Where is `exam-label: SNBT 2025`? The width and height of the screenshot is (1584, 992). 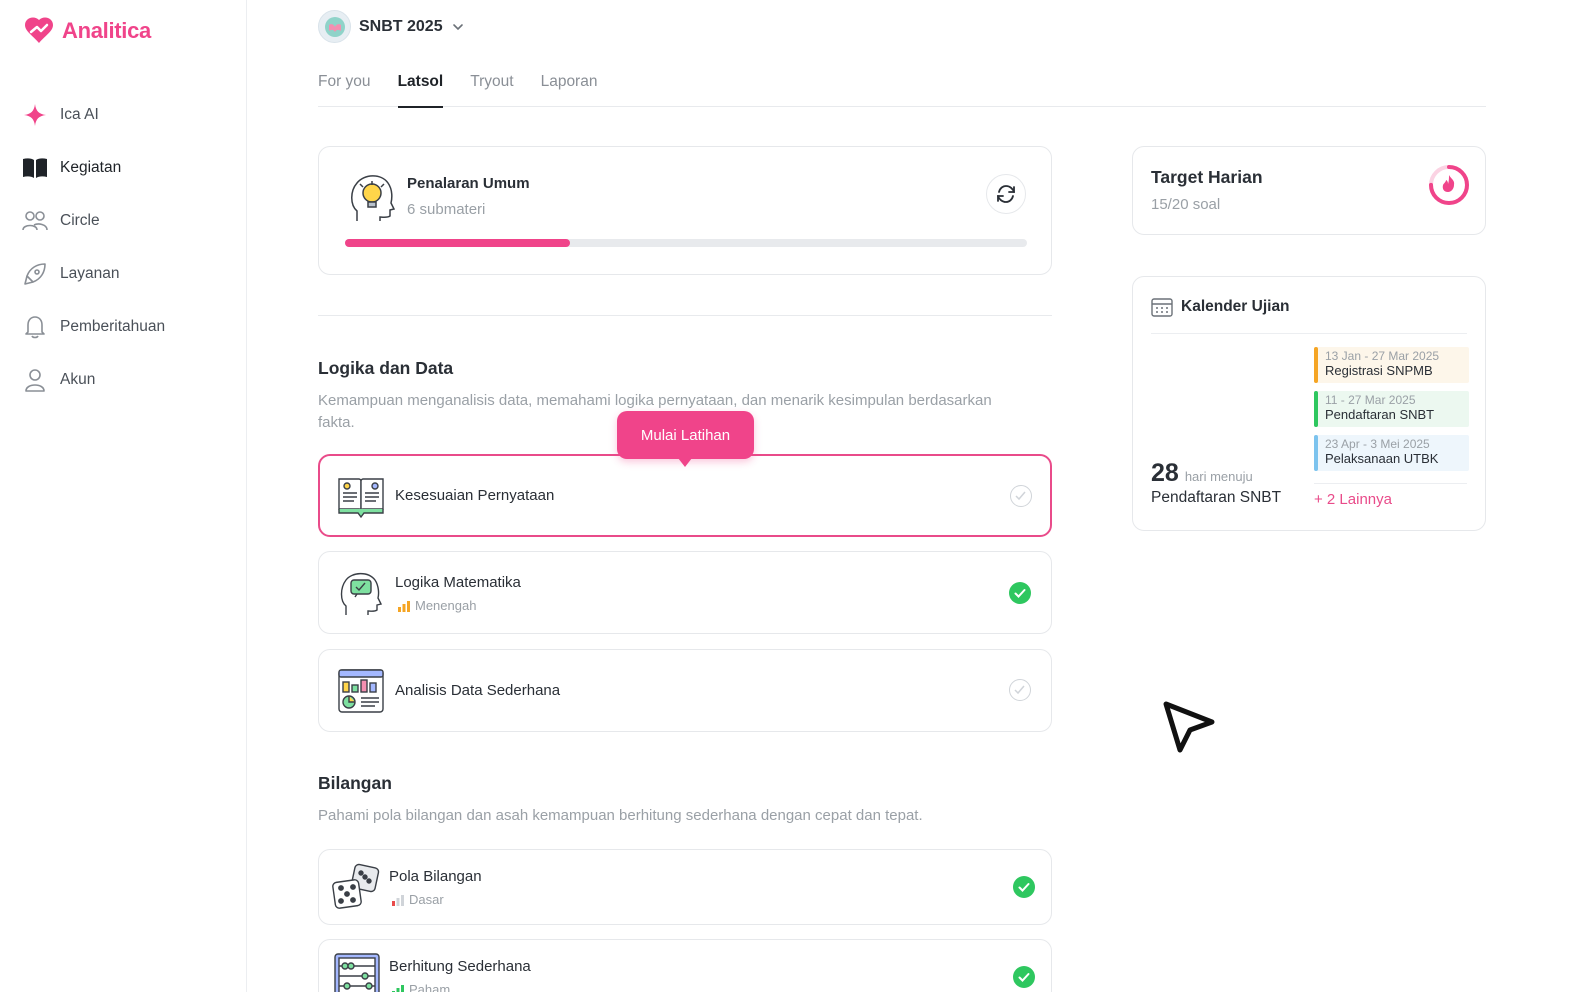 exam-label: SNBT 2025 is located at coordinates (401, 26).